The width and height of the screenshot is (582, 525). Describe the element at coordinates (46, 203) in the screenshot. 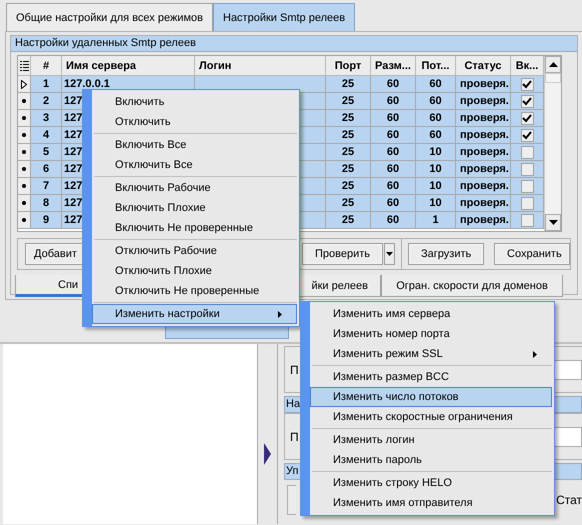

I see `table-cell: 8` at that location.